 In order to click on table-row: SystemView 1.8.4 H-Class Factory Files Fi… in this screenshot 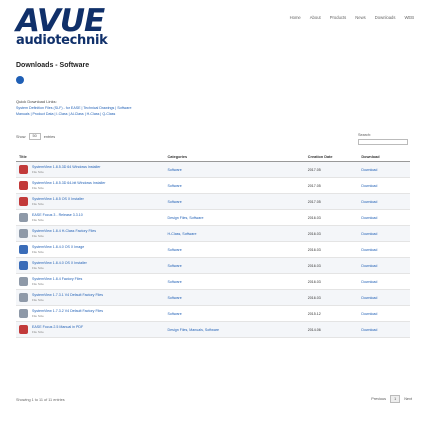, I will do `click(213, 233)`.